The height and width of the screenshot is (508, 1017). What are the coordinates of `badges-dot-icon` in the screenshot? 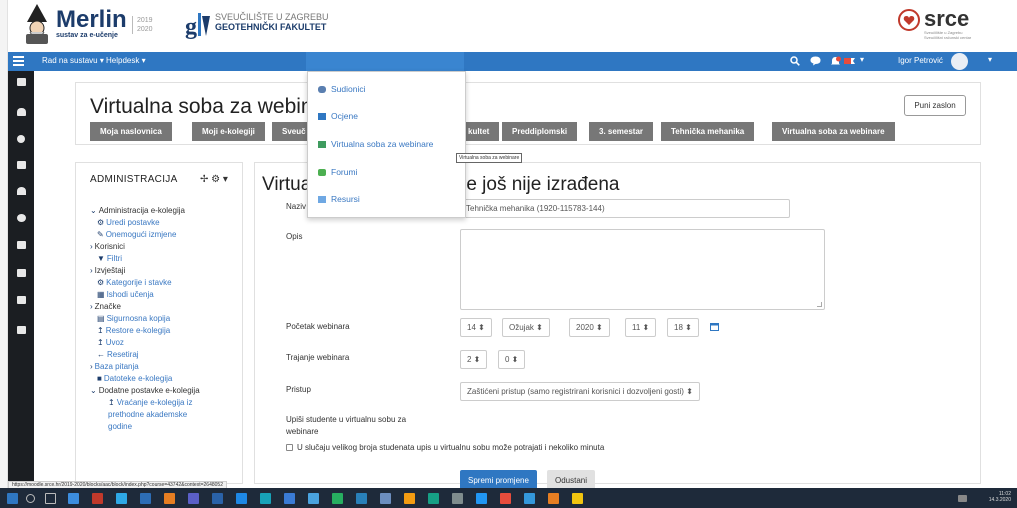 It's located at (21, 139).